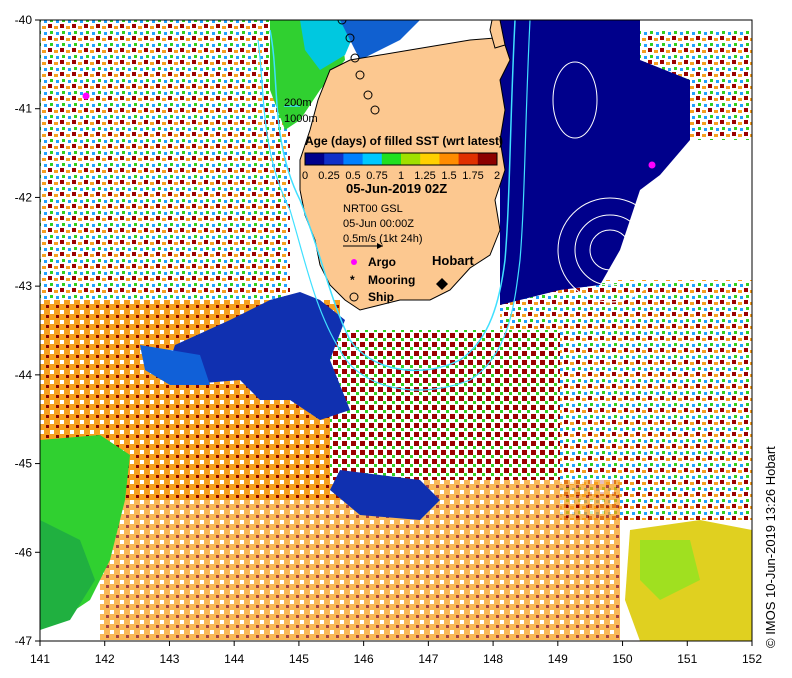 Image resolution: width=792 pixels, height=678 pixels. I want to click on current-time: 05-Jun 00:00Z, so click(378, 224).